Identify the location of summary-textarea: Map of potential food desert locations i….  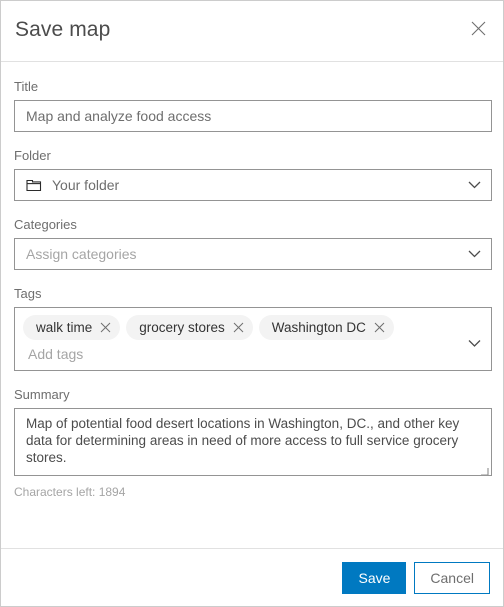
(253, 442).